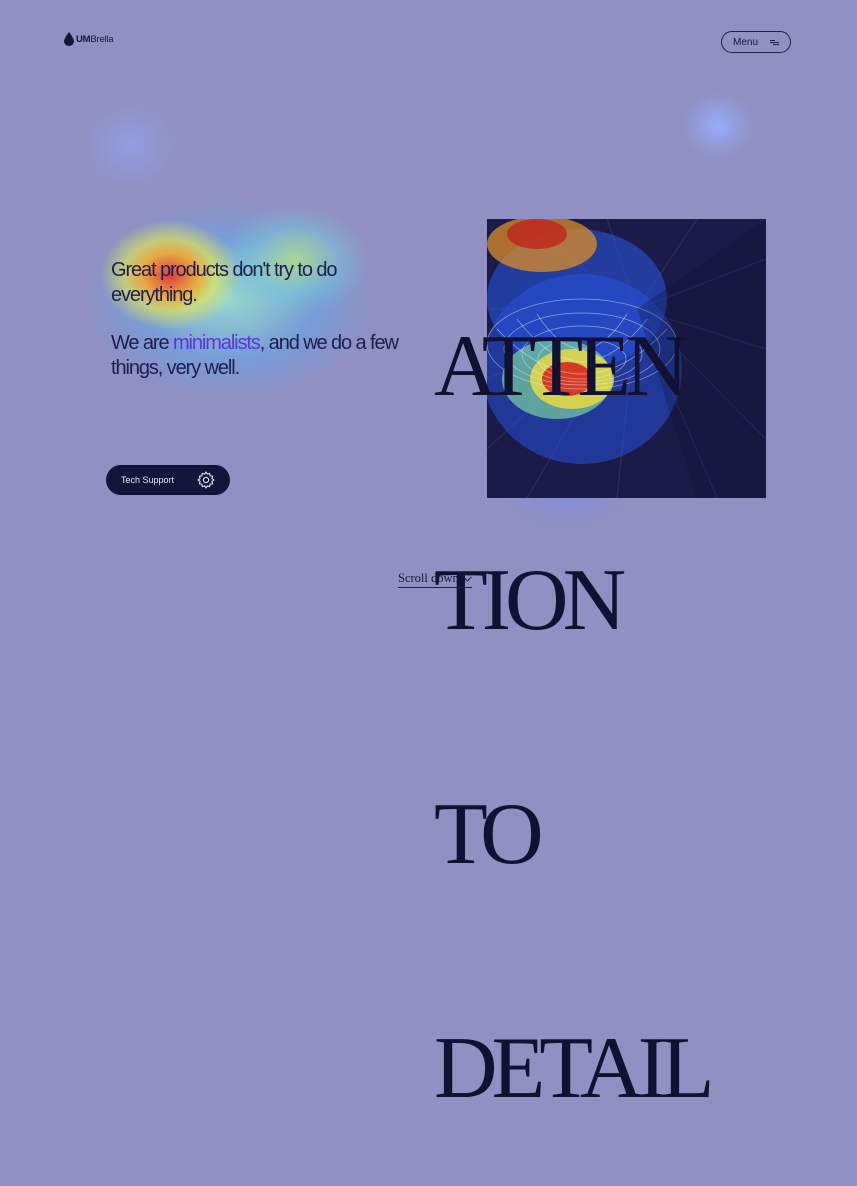  What do you see at coordinates (774, 42) in the screenshot?
I see `menu-lines-icon` at bounding box center [774, 42].